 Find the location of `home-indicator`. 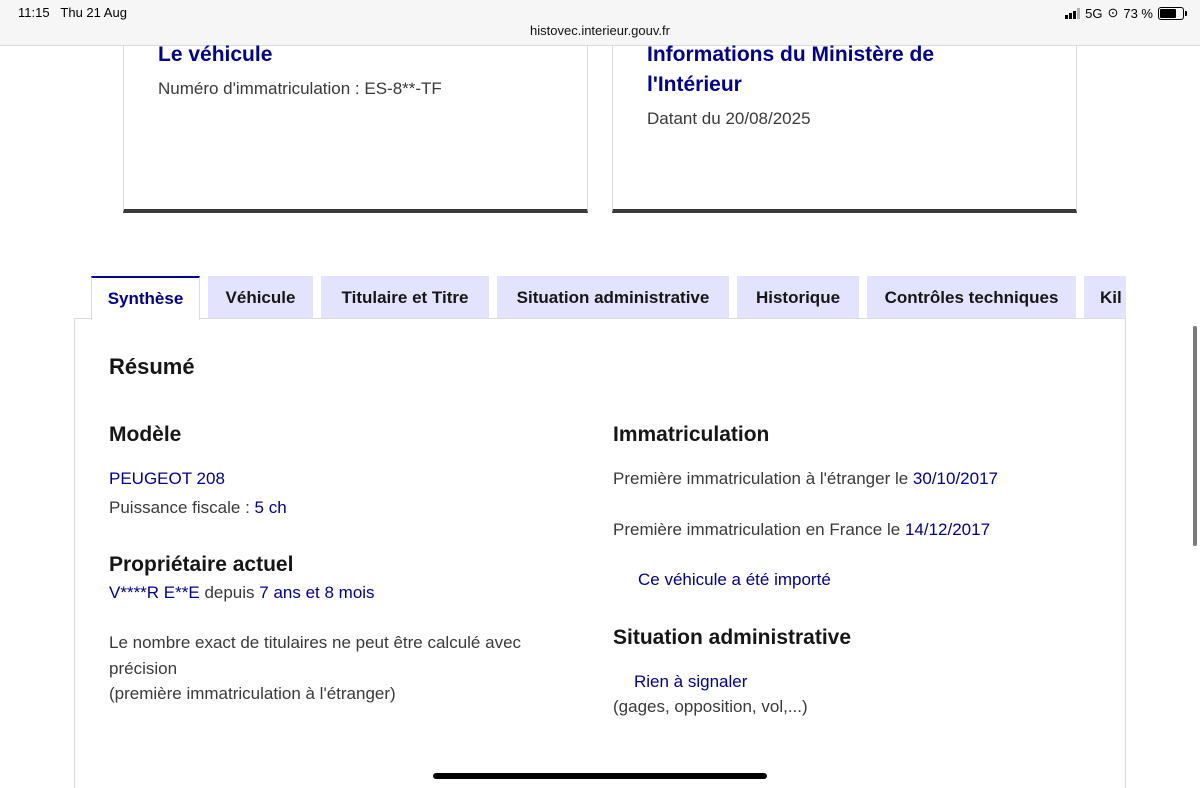

home-indicator is located at coordinates (600, 776).